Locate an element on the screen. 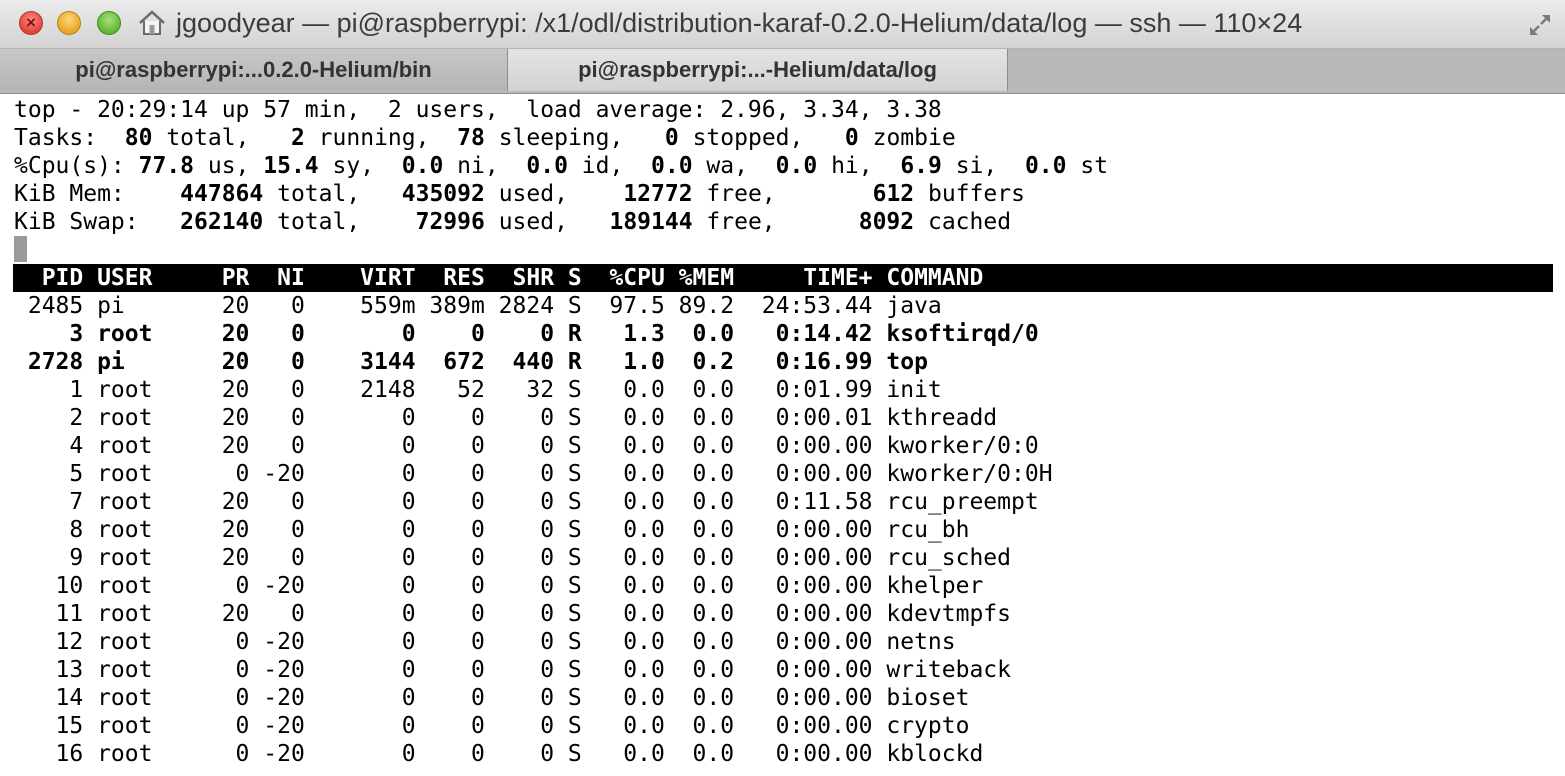  close-icon: × is located at coordinates (31, 22).